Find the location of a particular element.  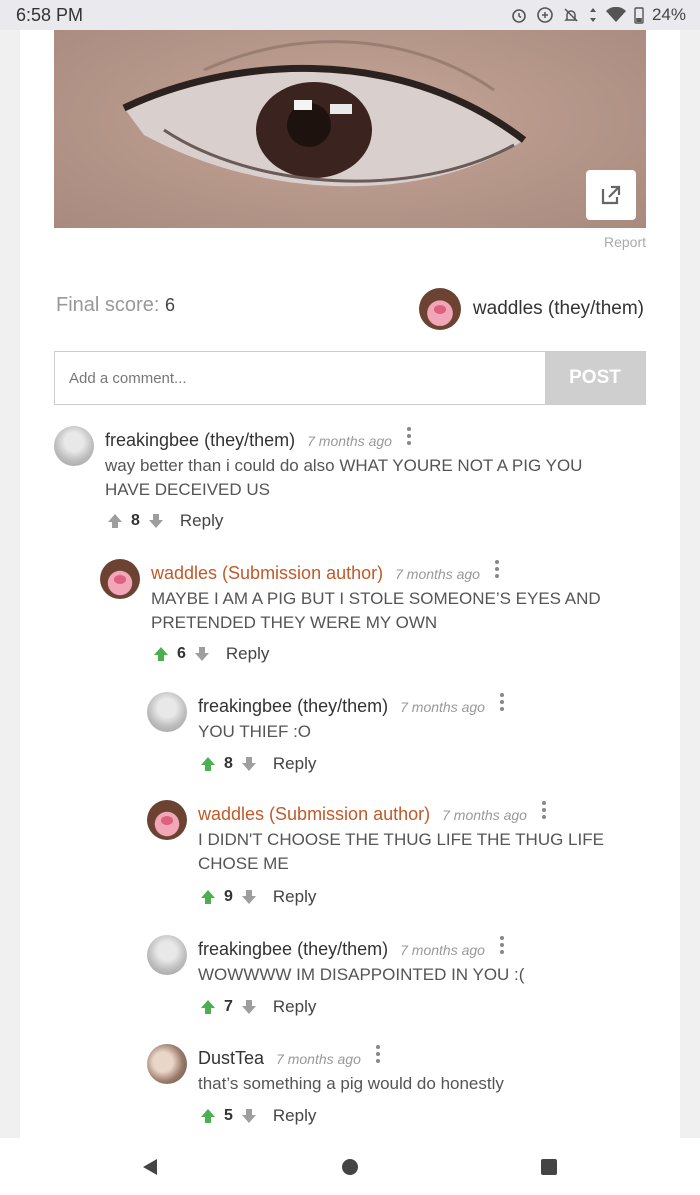

comment-author: DustTea is located at coordinates (231, 1058).